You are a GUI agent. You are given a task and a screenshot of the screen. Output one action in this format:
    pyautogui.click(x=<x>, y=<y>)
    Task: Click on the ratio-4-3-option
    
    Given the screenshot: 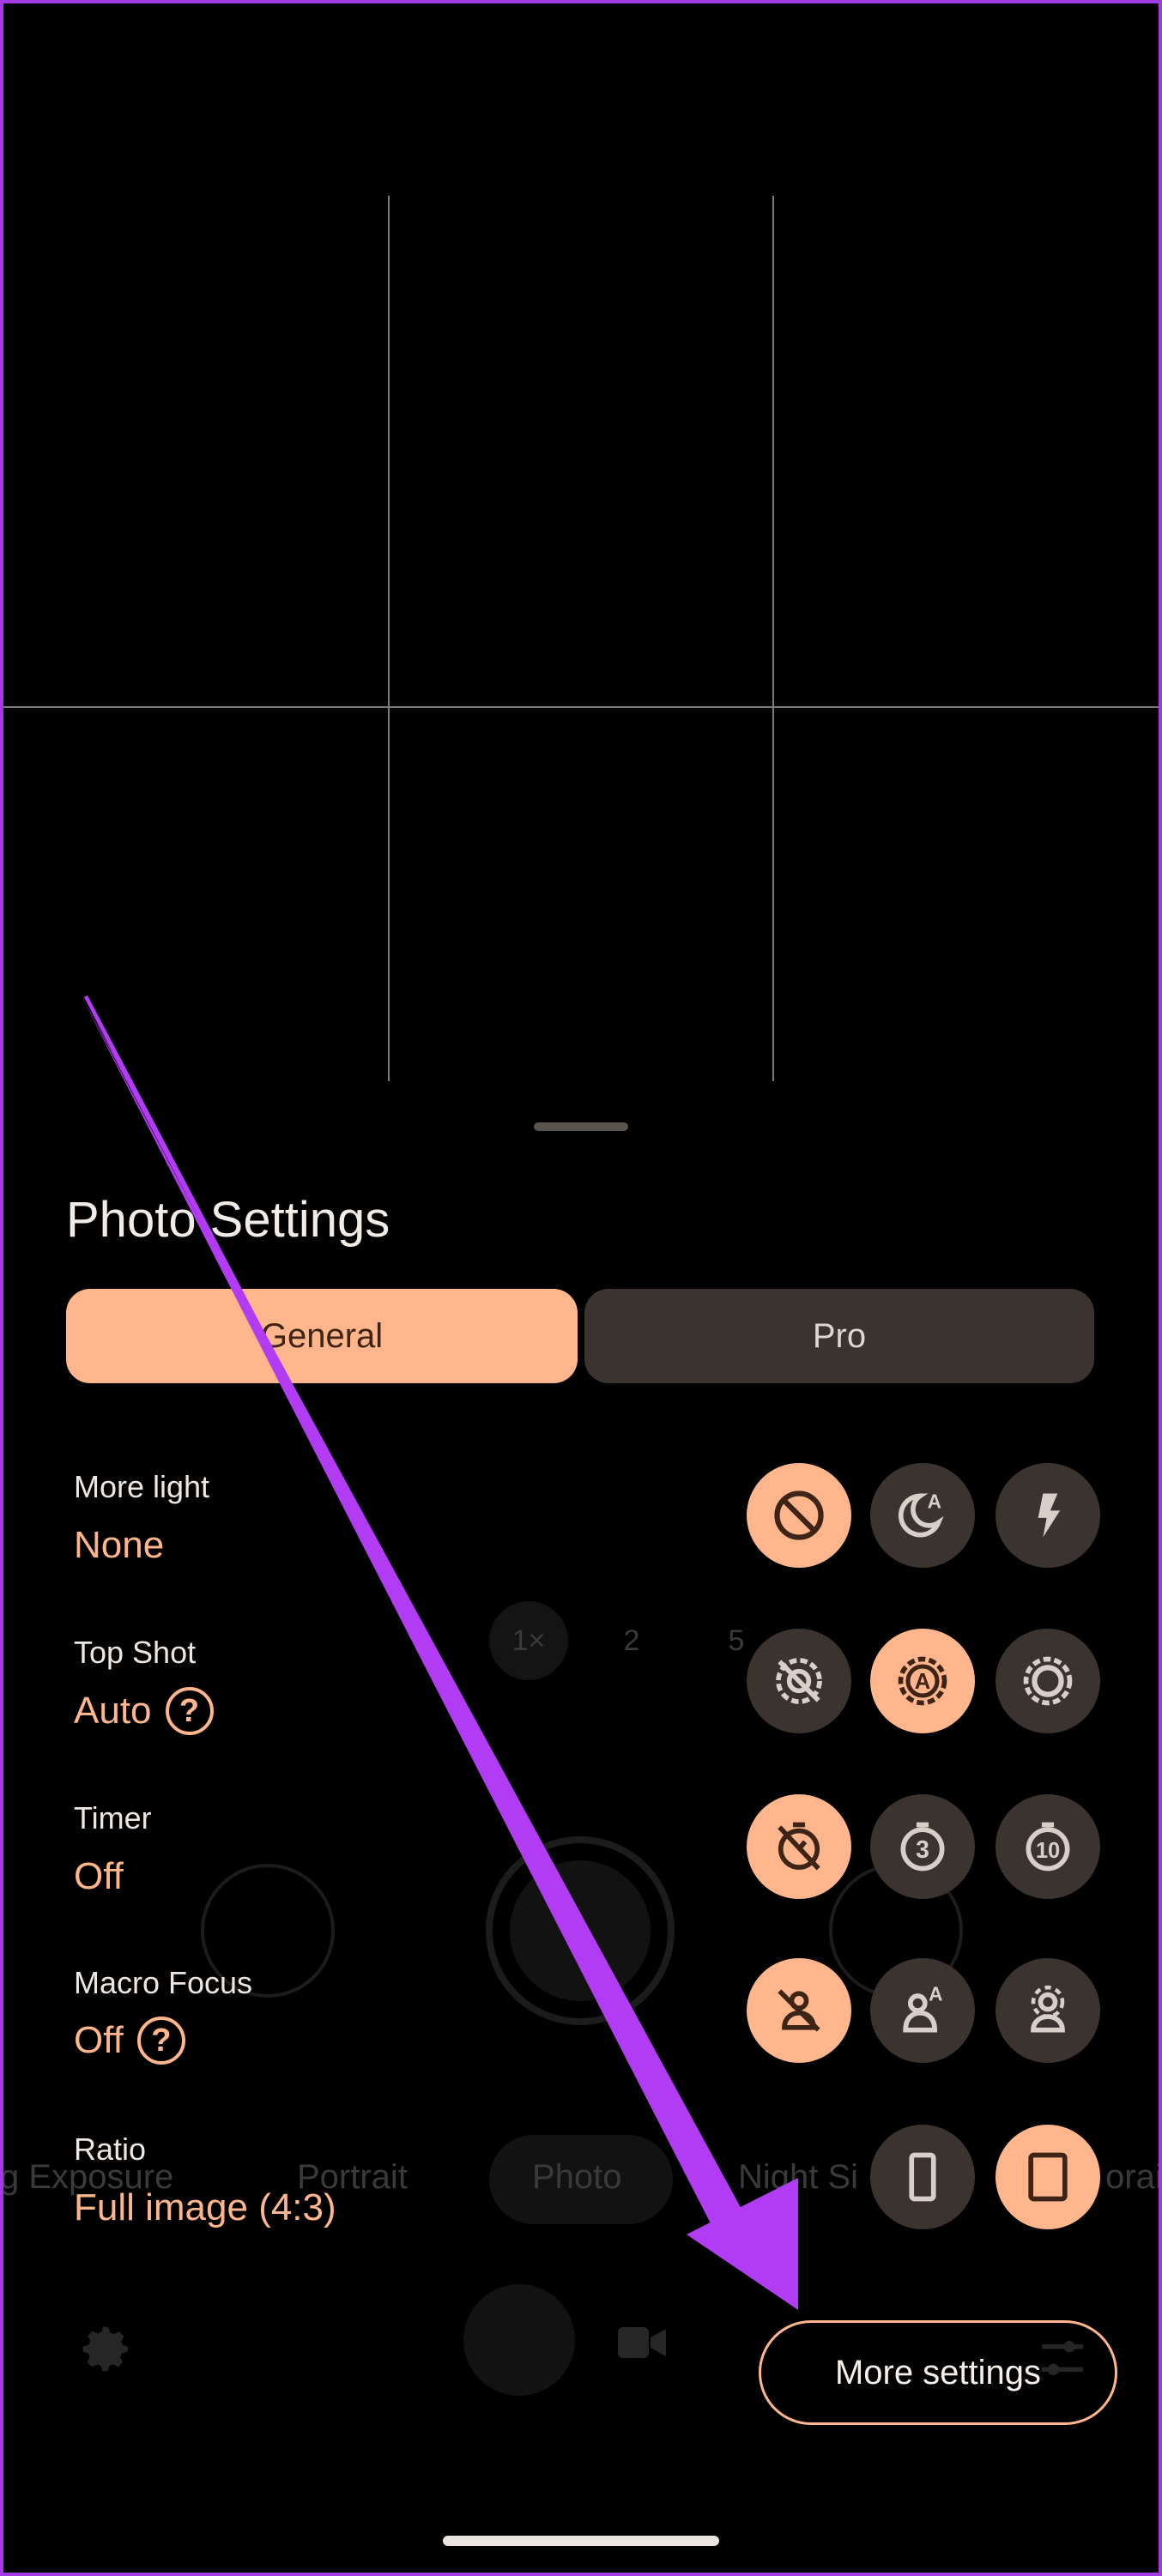 What is the action you would take?
    pyautogui.click(x=1048, y=2177)
    